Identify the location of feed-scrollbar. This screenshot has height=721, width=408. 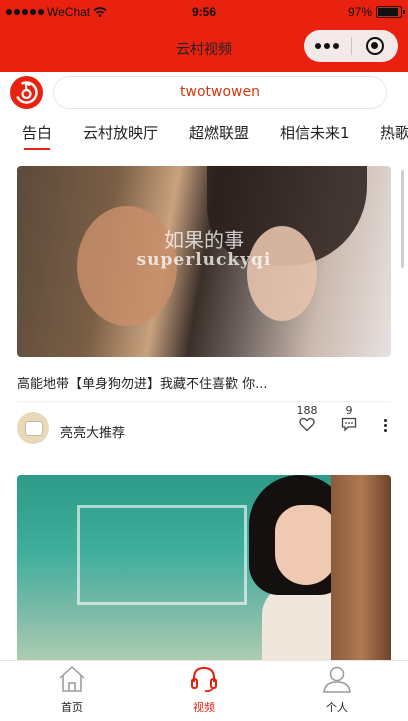
(402, 219).